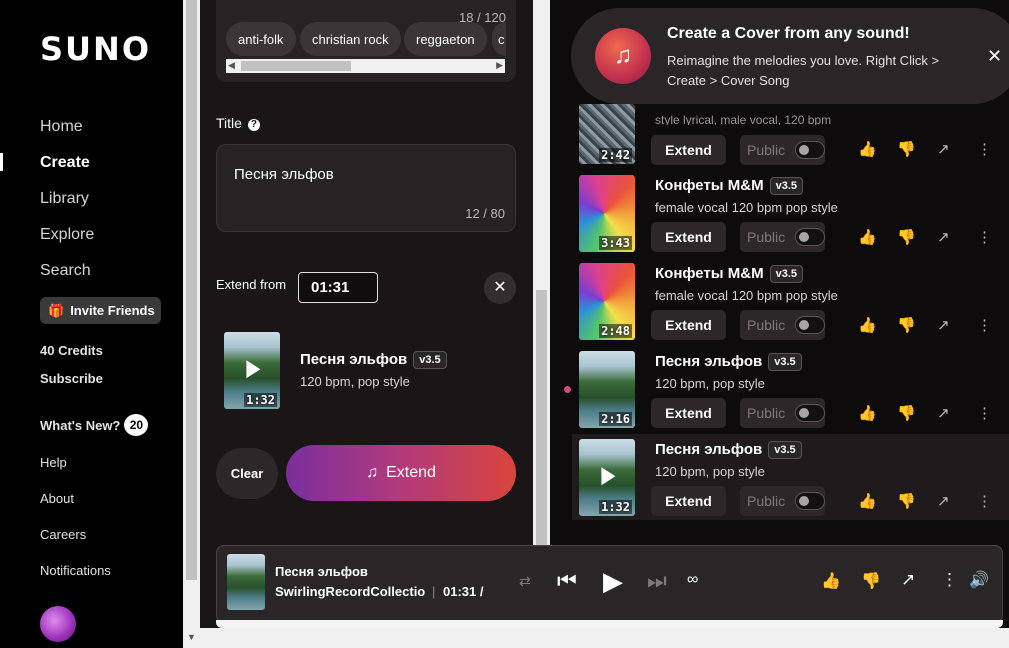 Image resolution: width=1009 pixels, height=648 pixels. Describe the element at coordinates (58, 624) in the screenshot. I see `avatar` at that location.